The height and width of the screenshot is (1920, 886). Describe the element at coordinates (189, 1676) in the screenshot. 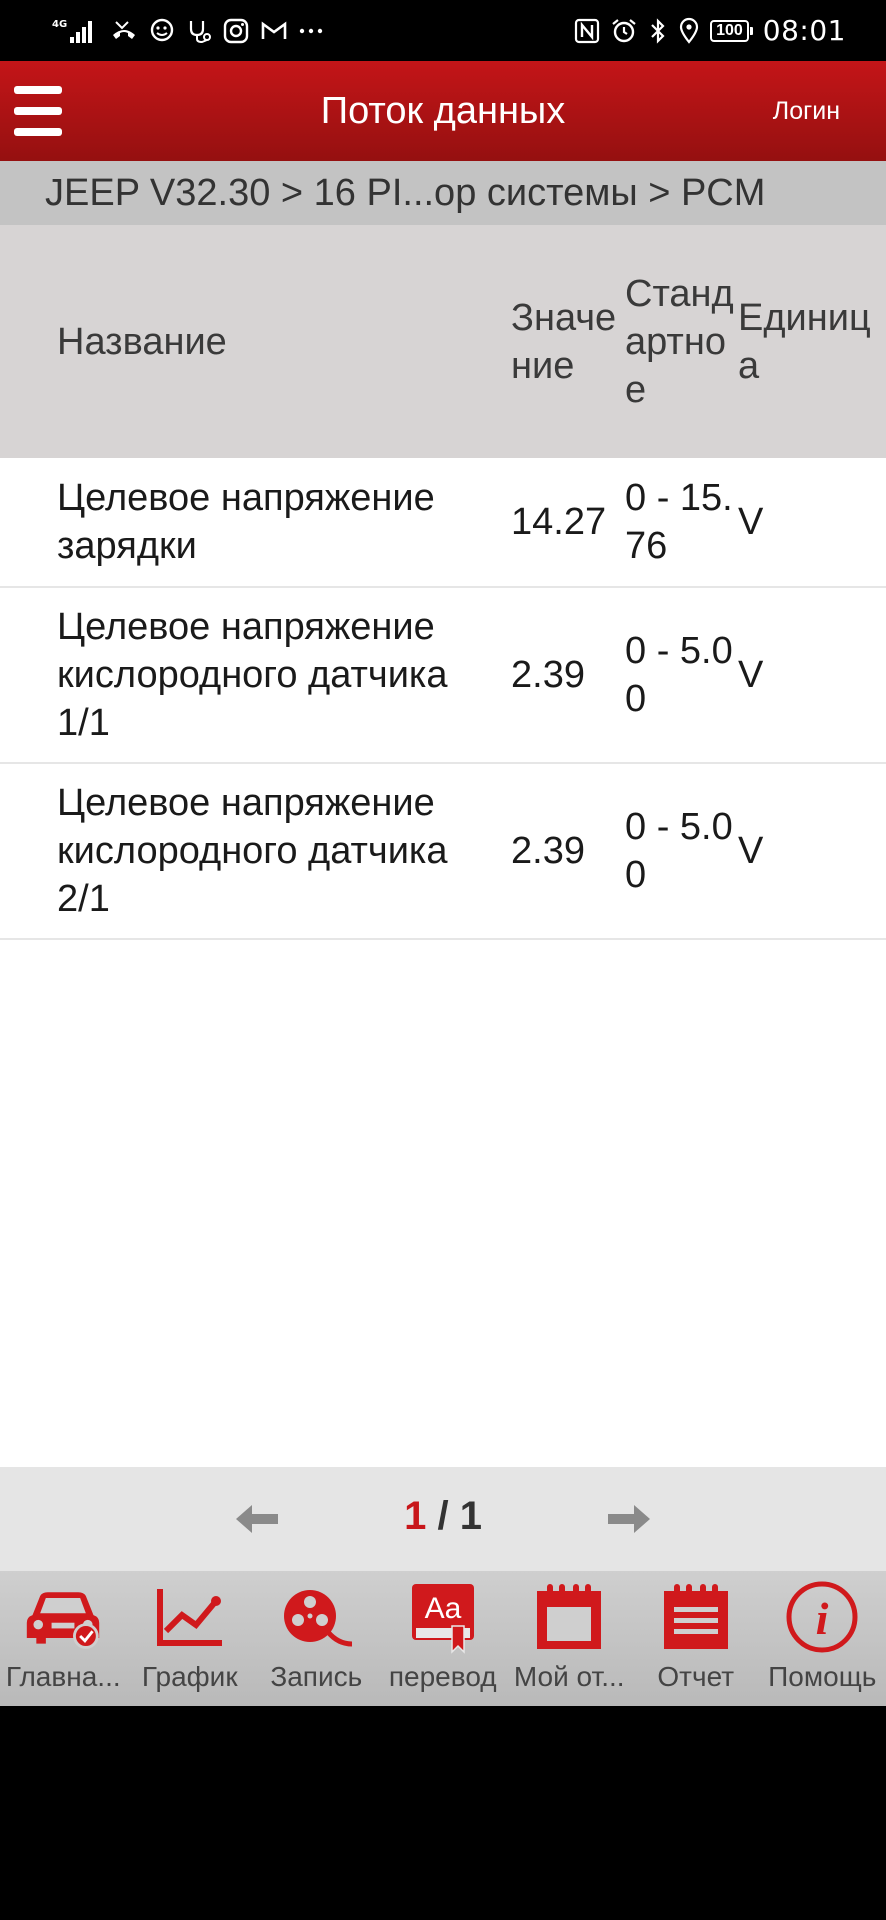

I see `toolbar-label: График` at that location.